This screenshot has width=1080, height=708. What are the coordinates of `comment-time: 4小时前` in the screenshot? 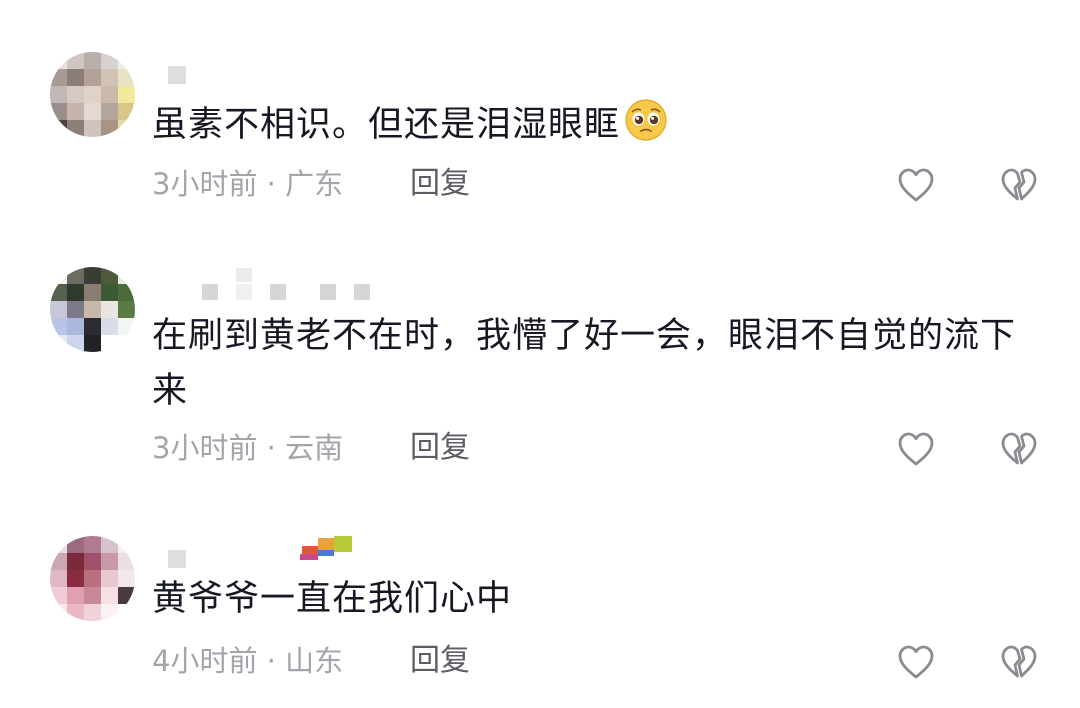 It's located at (205, 661).